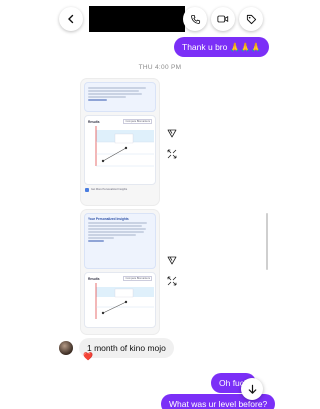 The height and width of the screenshot is (409, 320). Describe the element at coordinates (124, 146) in the screenshot. I see `results-graph` at that location.